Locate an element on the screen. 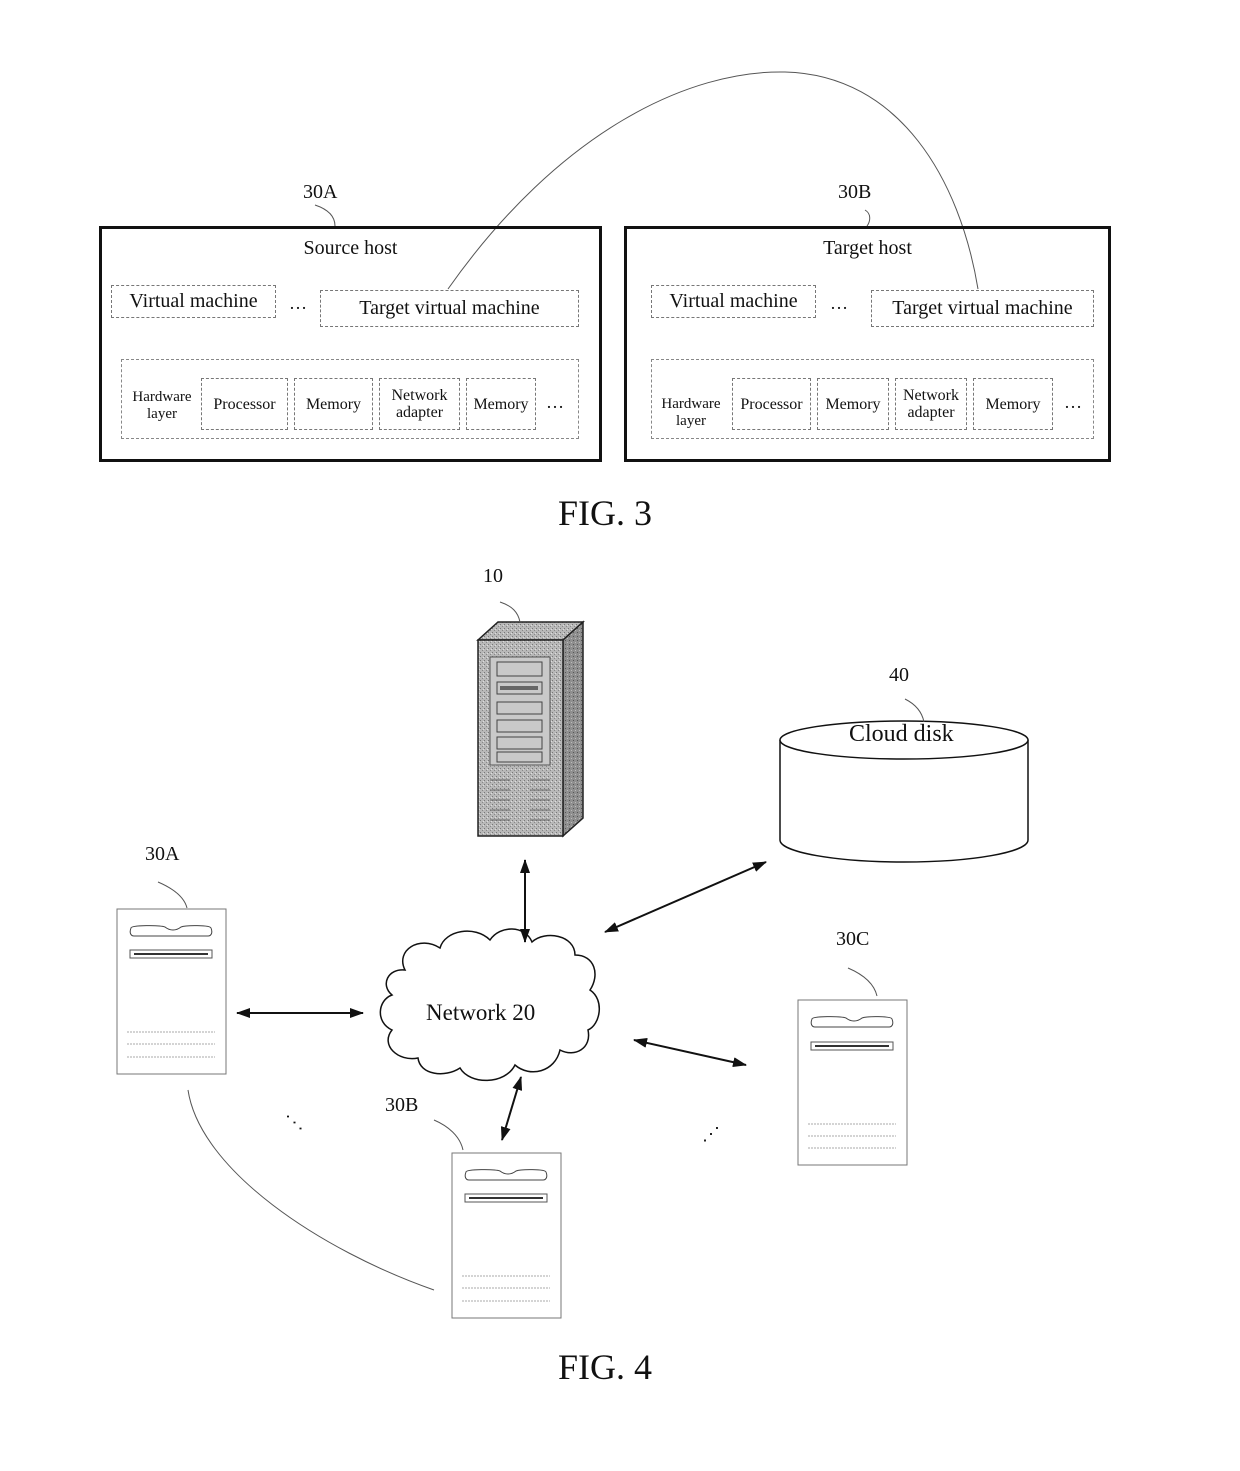  host-computer-icon-30B is located at coordinates (506, 1235).